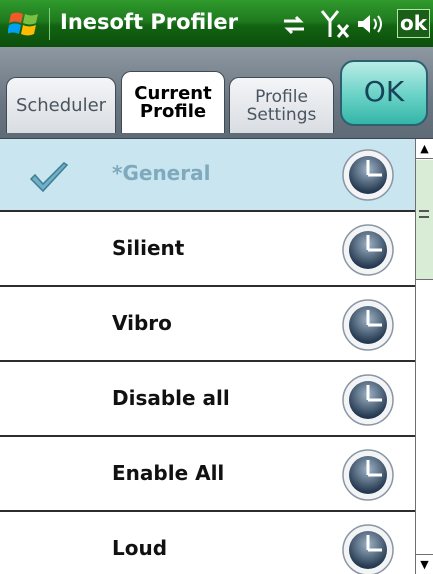 The width and height of the screenshot is (433, 574). What do you see at coordinates (294, 25) in the screenshot?
I see `sync-icon` at bounding box center [294, 25].